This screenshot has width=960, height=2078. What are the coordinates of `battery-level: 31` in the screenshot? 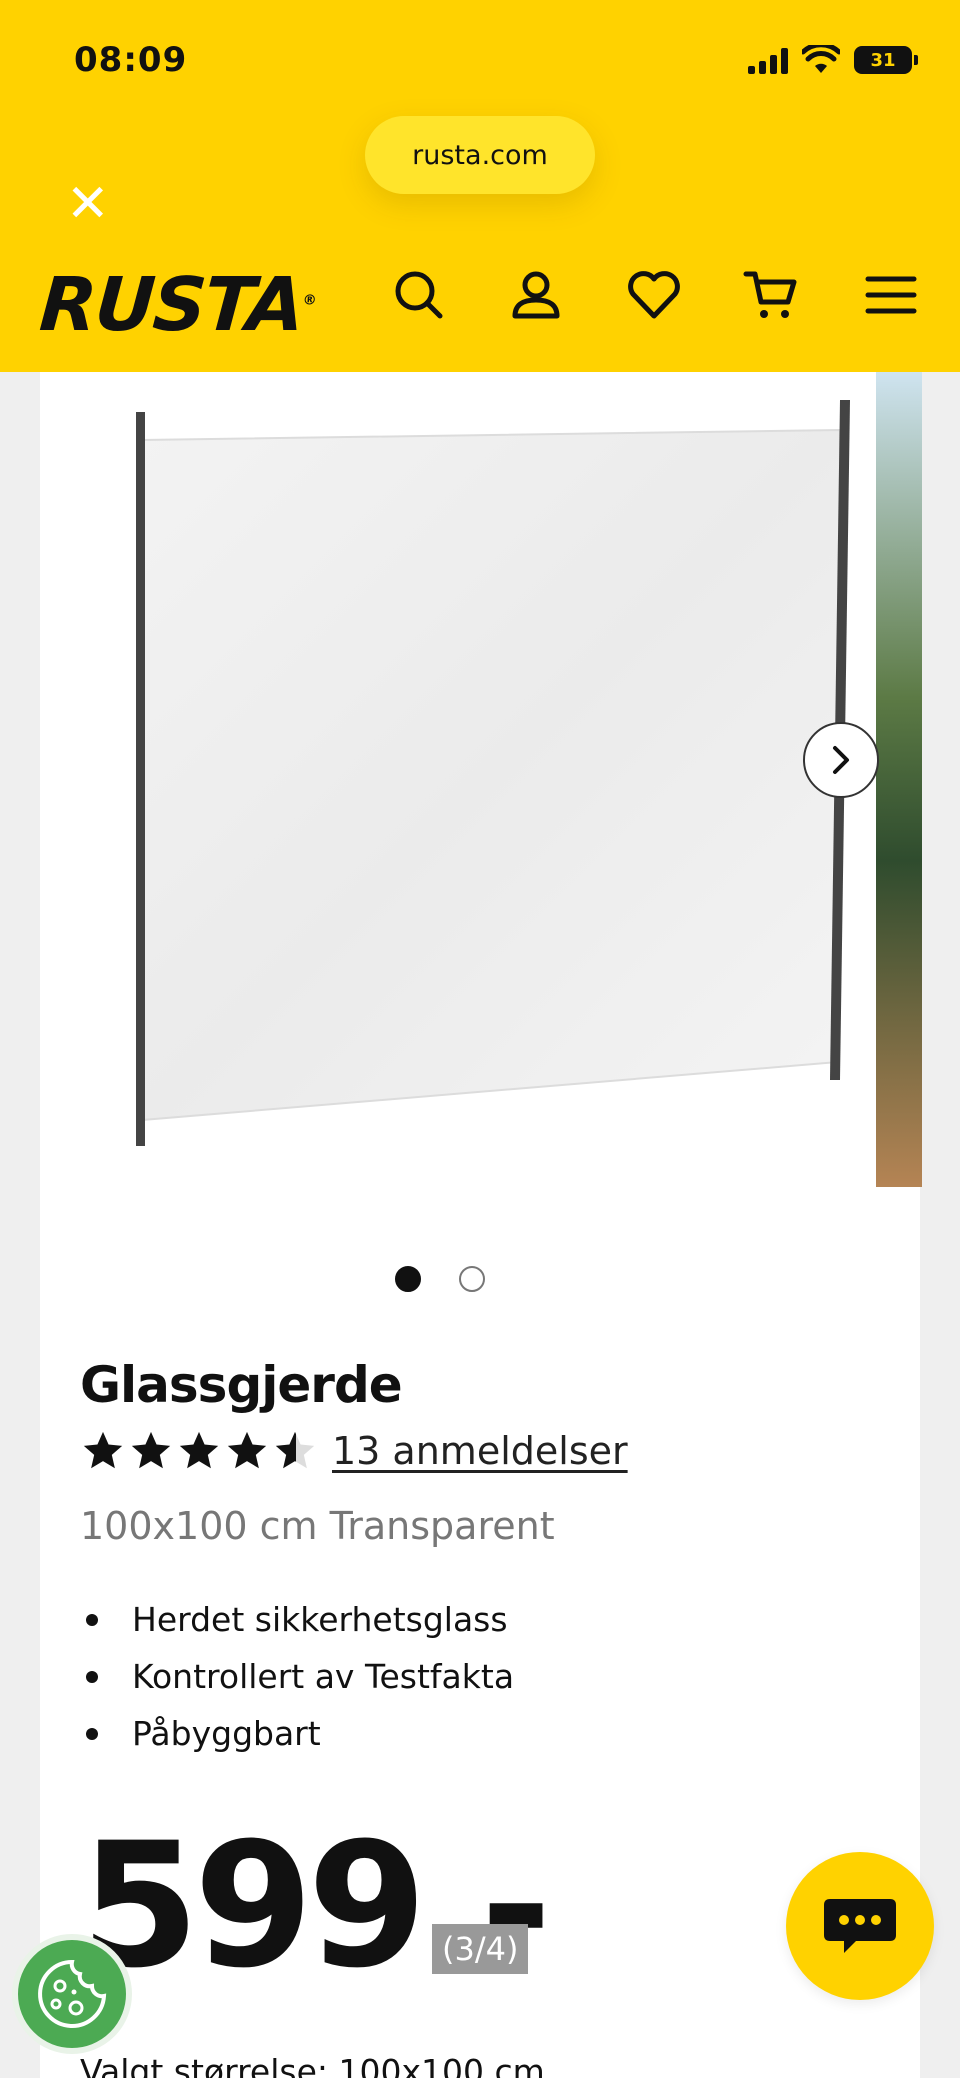 It's located at (883, 60).